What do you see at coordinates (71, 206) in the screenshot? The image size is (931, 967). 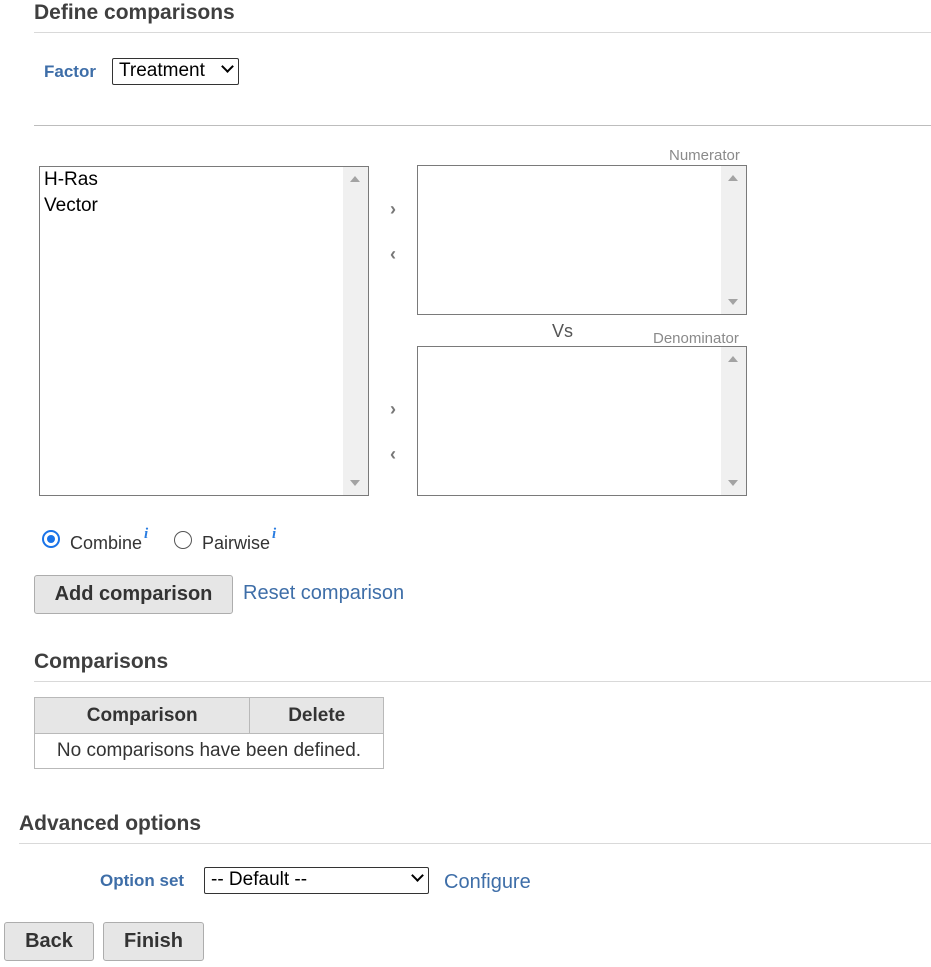 I see `list-item: Vector` at bounding box center [71, 206].